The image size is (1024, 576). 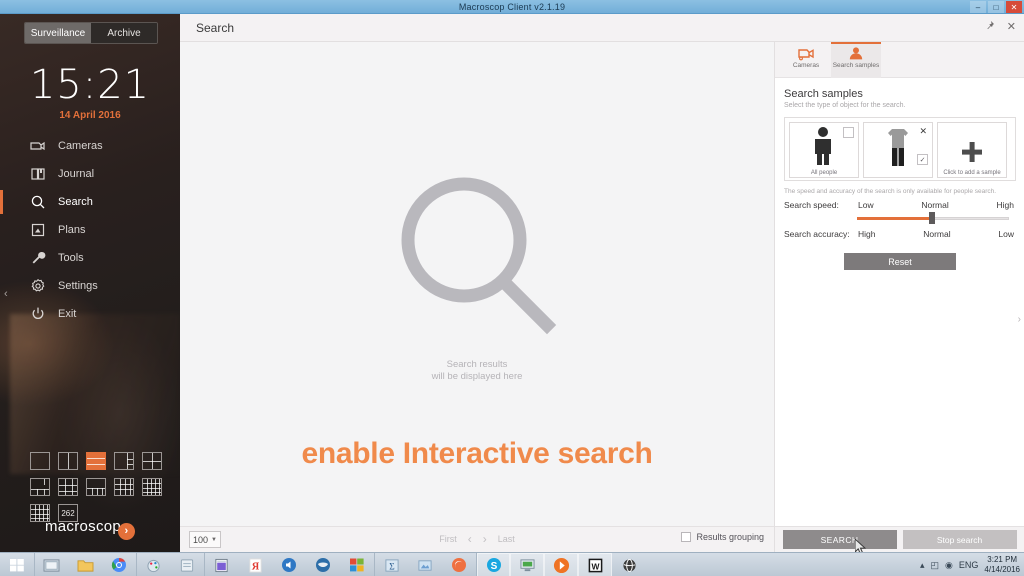 I want to click on language-indicator: ENG, so click(x=969, y=565).